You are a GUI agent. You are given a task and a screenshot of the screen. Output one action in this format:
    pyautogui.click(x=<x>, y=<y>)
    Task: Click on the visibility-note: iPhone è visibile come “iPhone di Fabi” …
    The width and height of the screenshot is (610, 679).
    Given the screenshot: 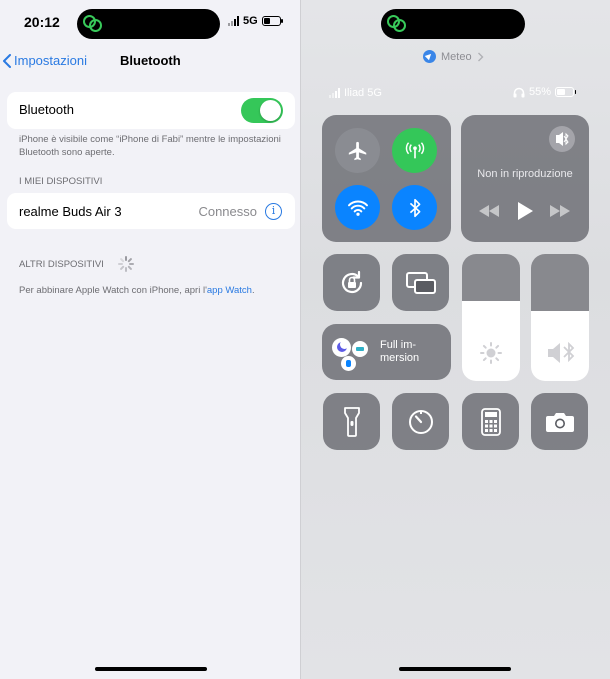 What is the action you would take?
    pyautogui.click(x=150, y=146)
    